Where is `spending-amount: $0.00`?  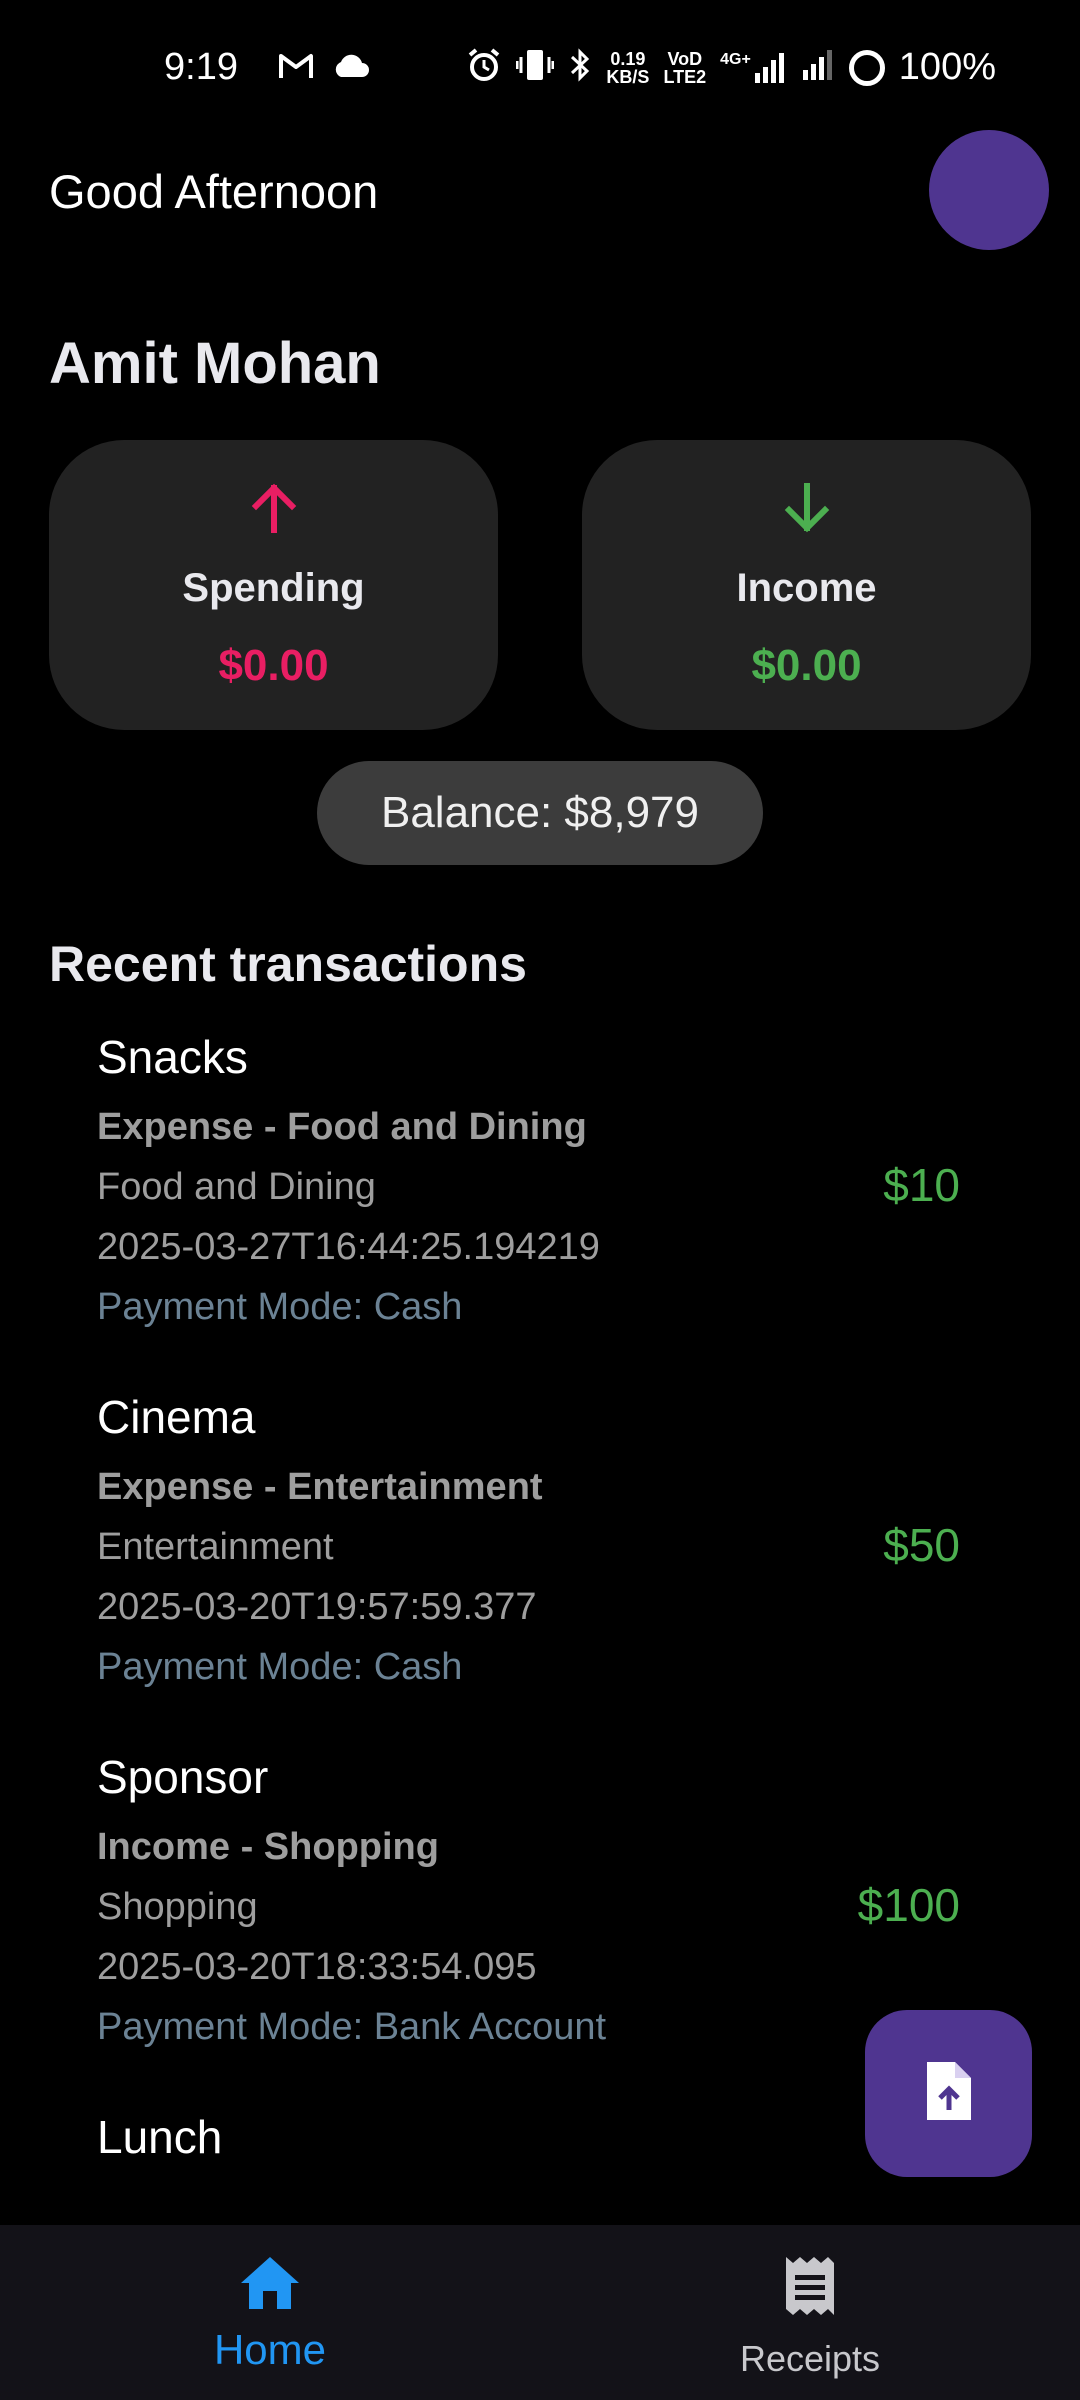 spending-amount: $0.00 is located at coordinates (273, 665).